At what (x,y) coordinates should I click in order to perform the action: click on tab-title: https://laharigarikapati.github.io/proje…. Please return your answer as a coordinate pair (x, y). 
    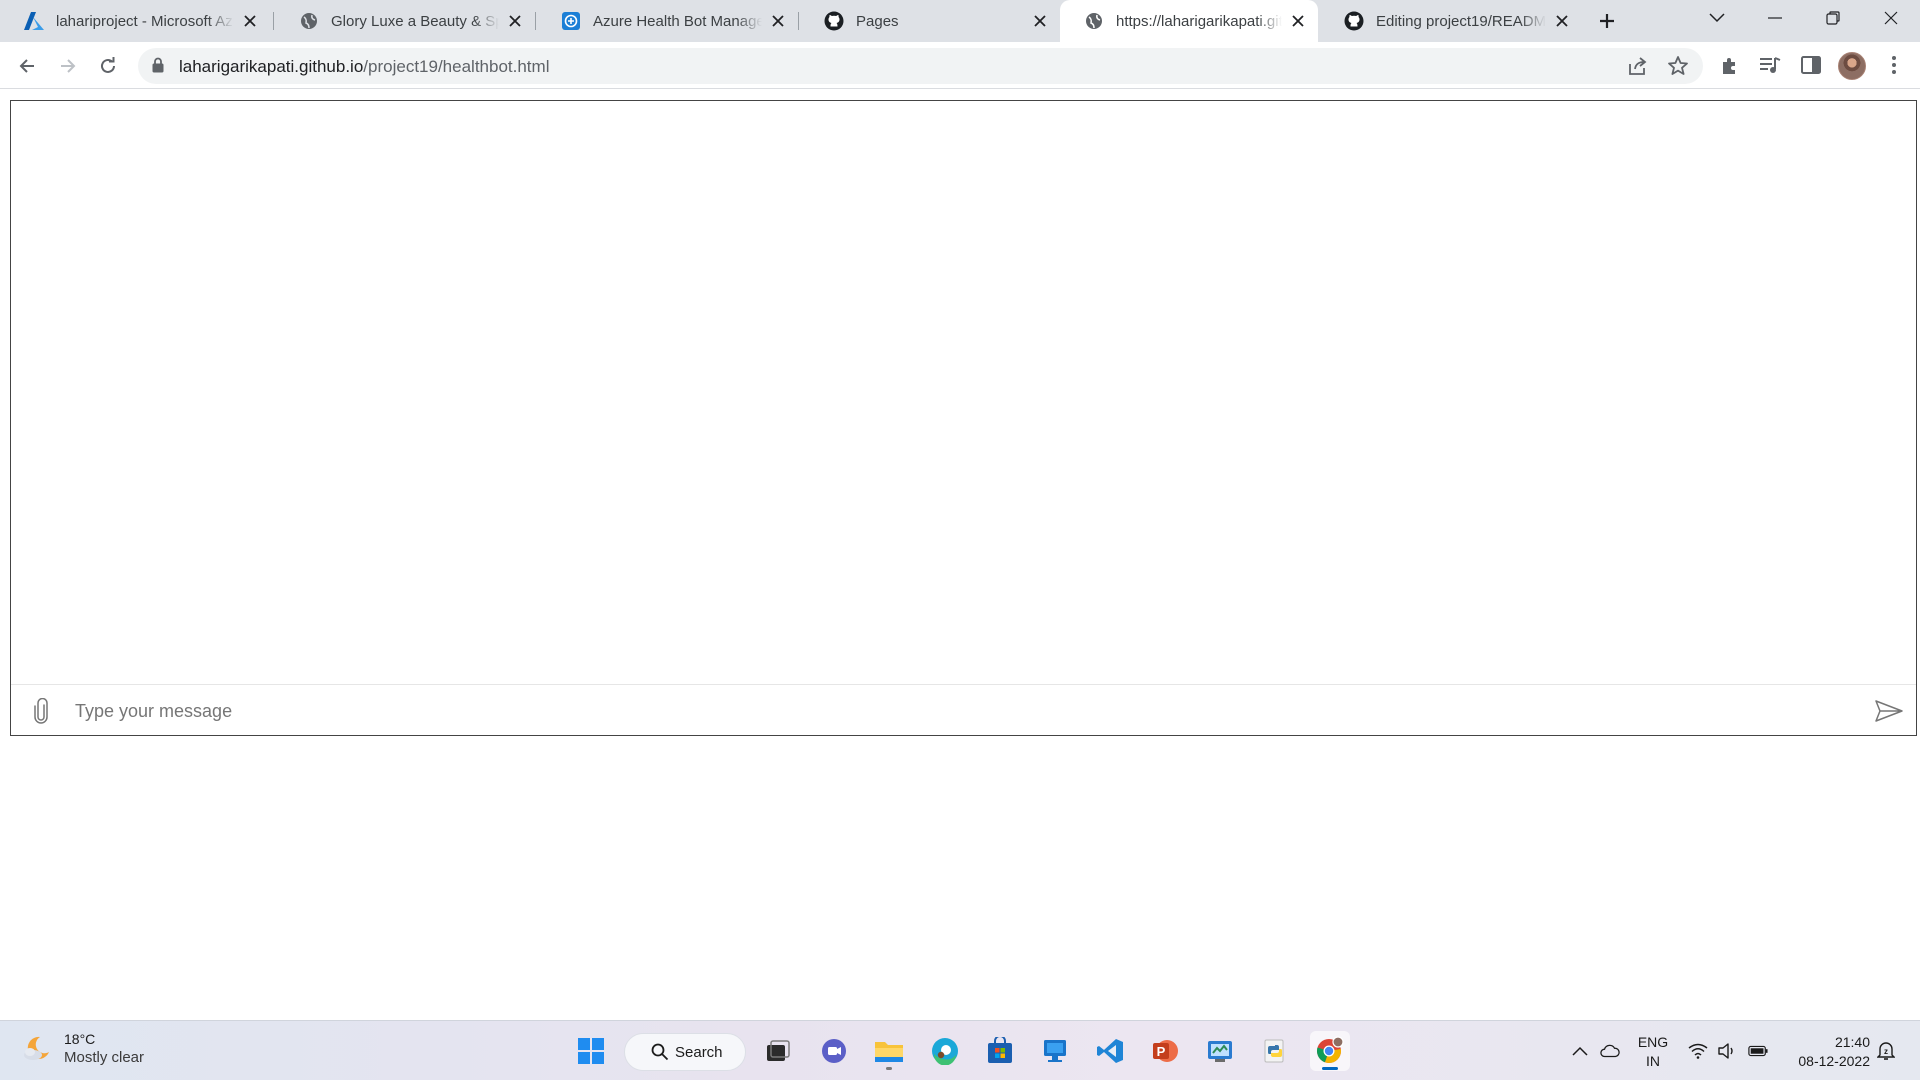
    Looking at the image, I should click on (1199, 21).